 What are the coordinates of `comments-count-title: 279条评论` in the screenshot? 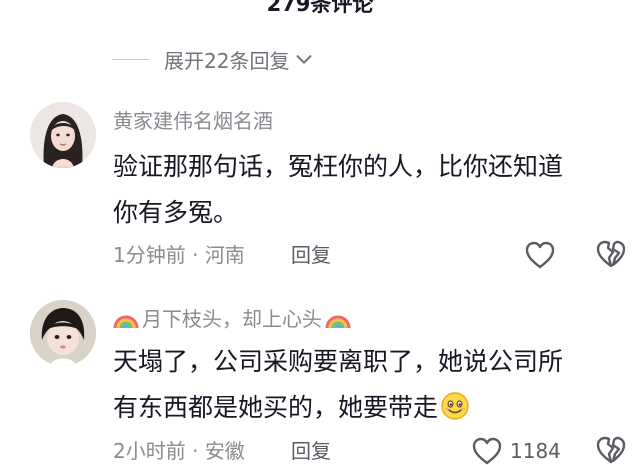 It's located at (320, 8).